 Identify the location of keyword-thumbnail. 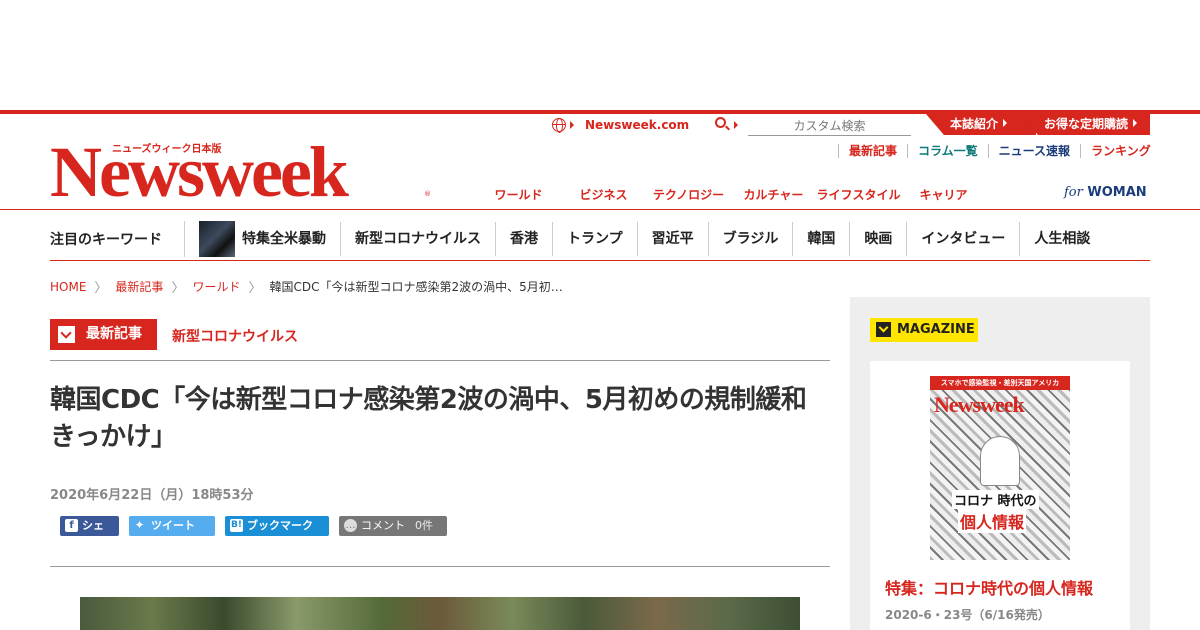
(217, 239).